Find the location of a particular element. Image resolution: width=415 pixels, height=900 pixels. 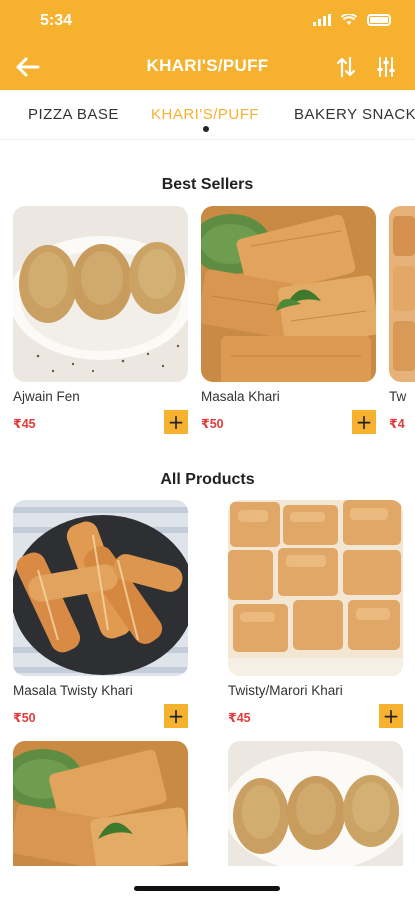

home-indicator is located at coordinates (207, 888).